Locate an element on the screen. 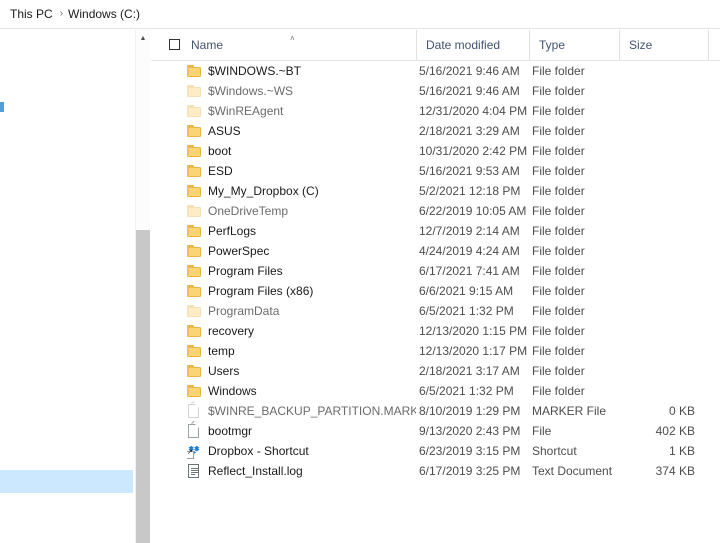 The width and height of the screenshot is (720, 543). table-row: recovery 12/13/2020 1:15 PM File folder is located at coordinates (435, 331).